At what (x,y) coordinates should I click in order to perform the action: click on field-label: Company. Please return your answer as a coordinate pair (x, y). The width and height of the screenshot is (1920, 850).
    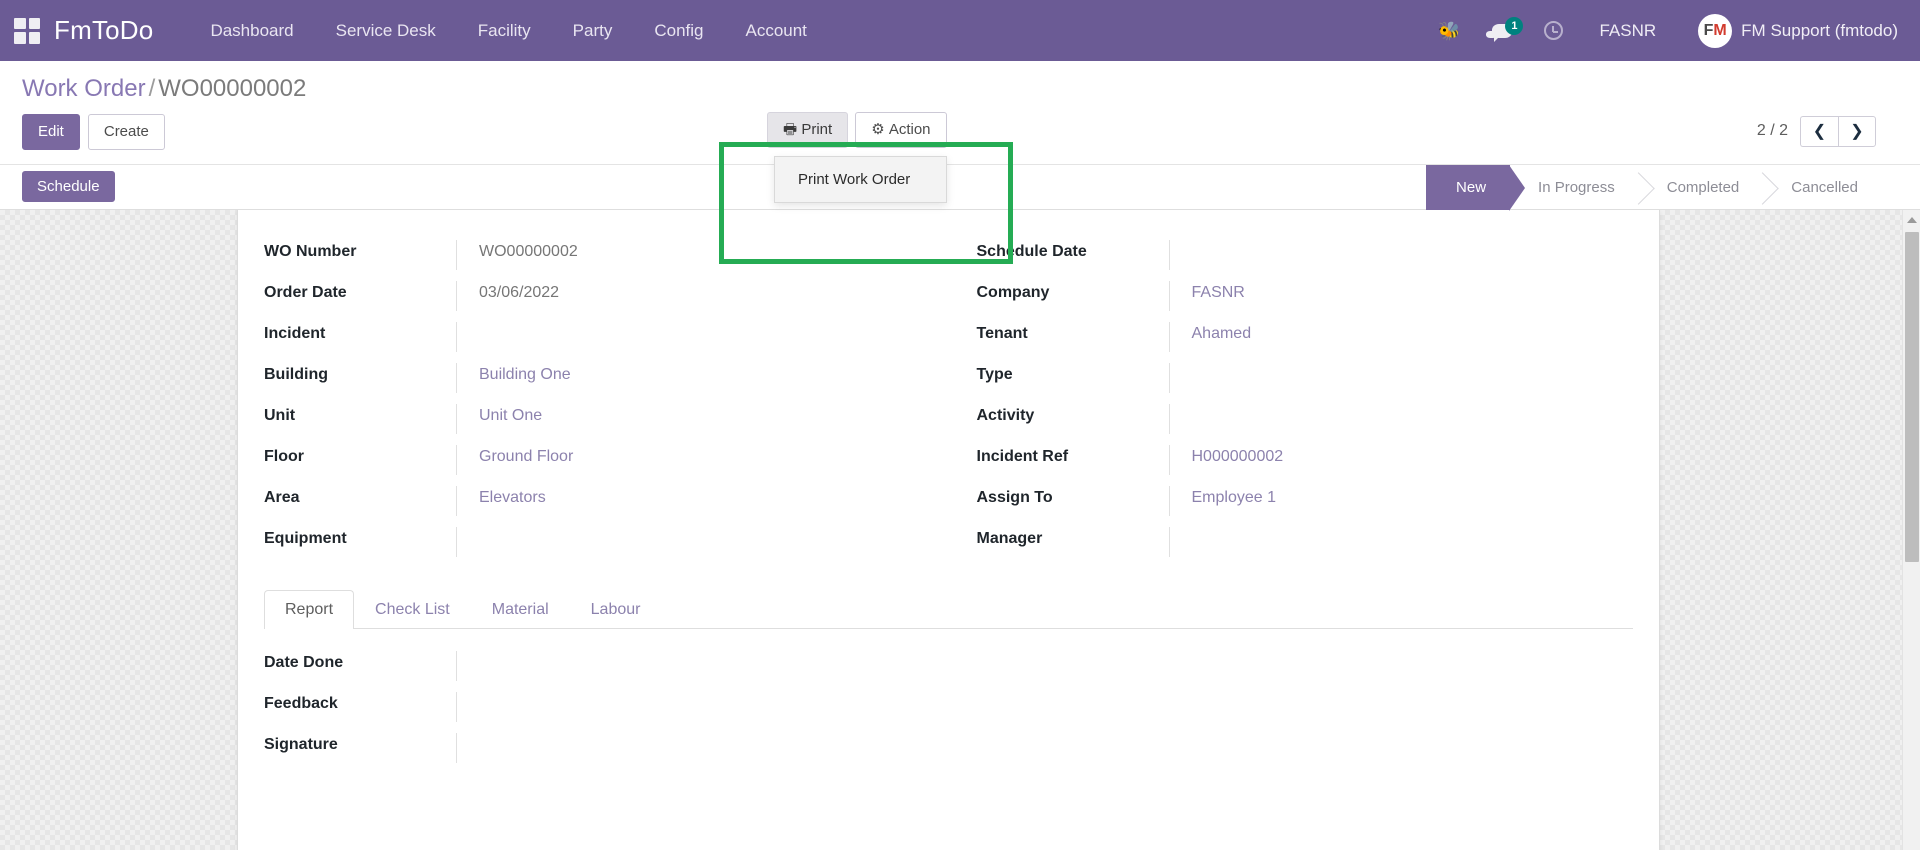
    Looking at the image, I should click on (1013, 292).